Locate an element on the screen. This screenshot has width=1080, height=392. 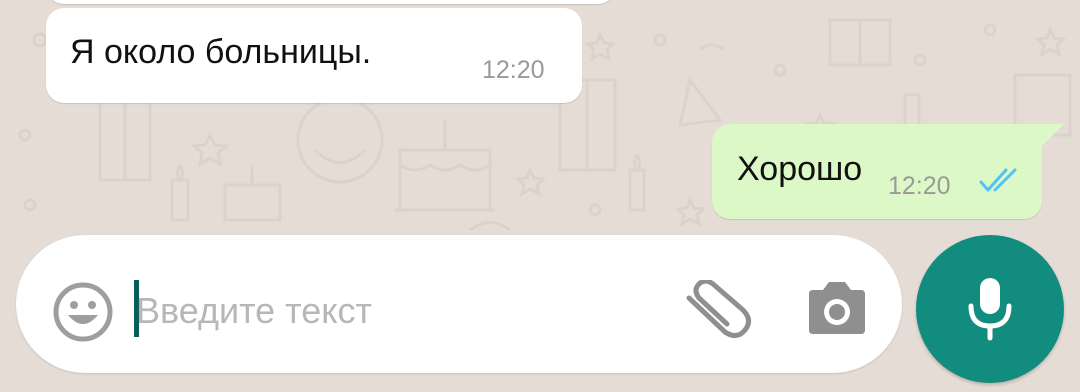
outgoing-bubble-tail is located at coordinates (1050, 135).